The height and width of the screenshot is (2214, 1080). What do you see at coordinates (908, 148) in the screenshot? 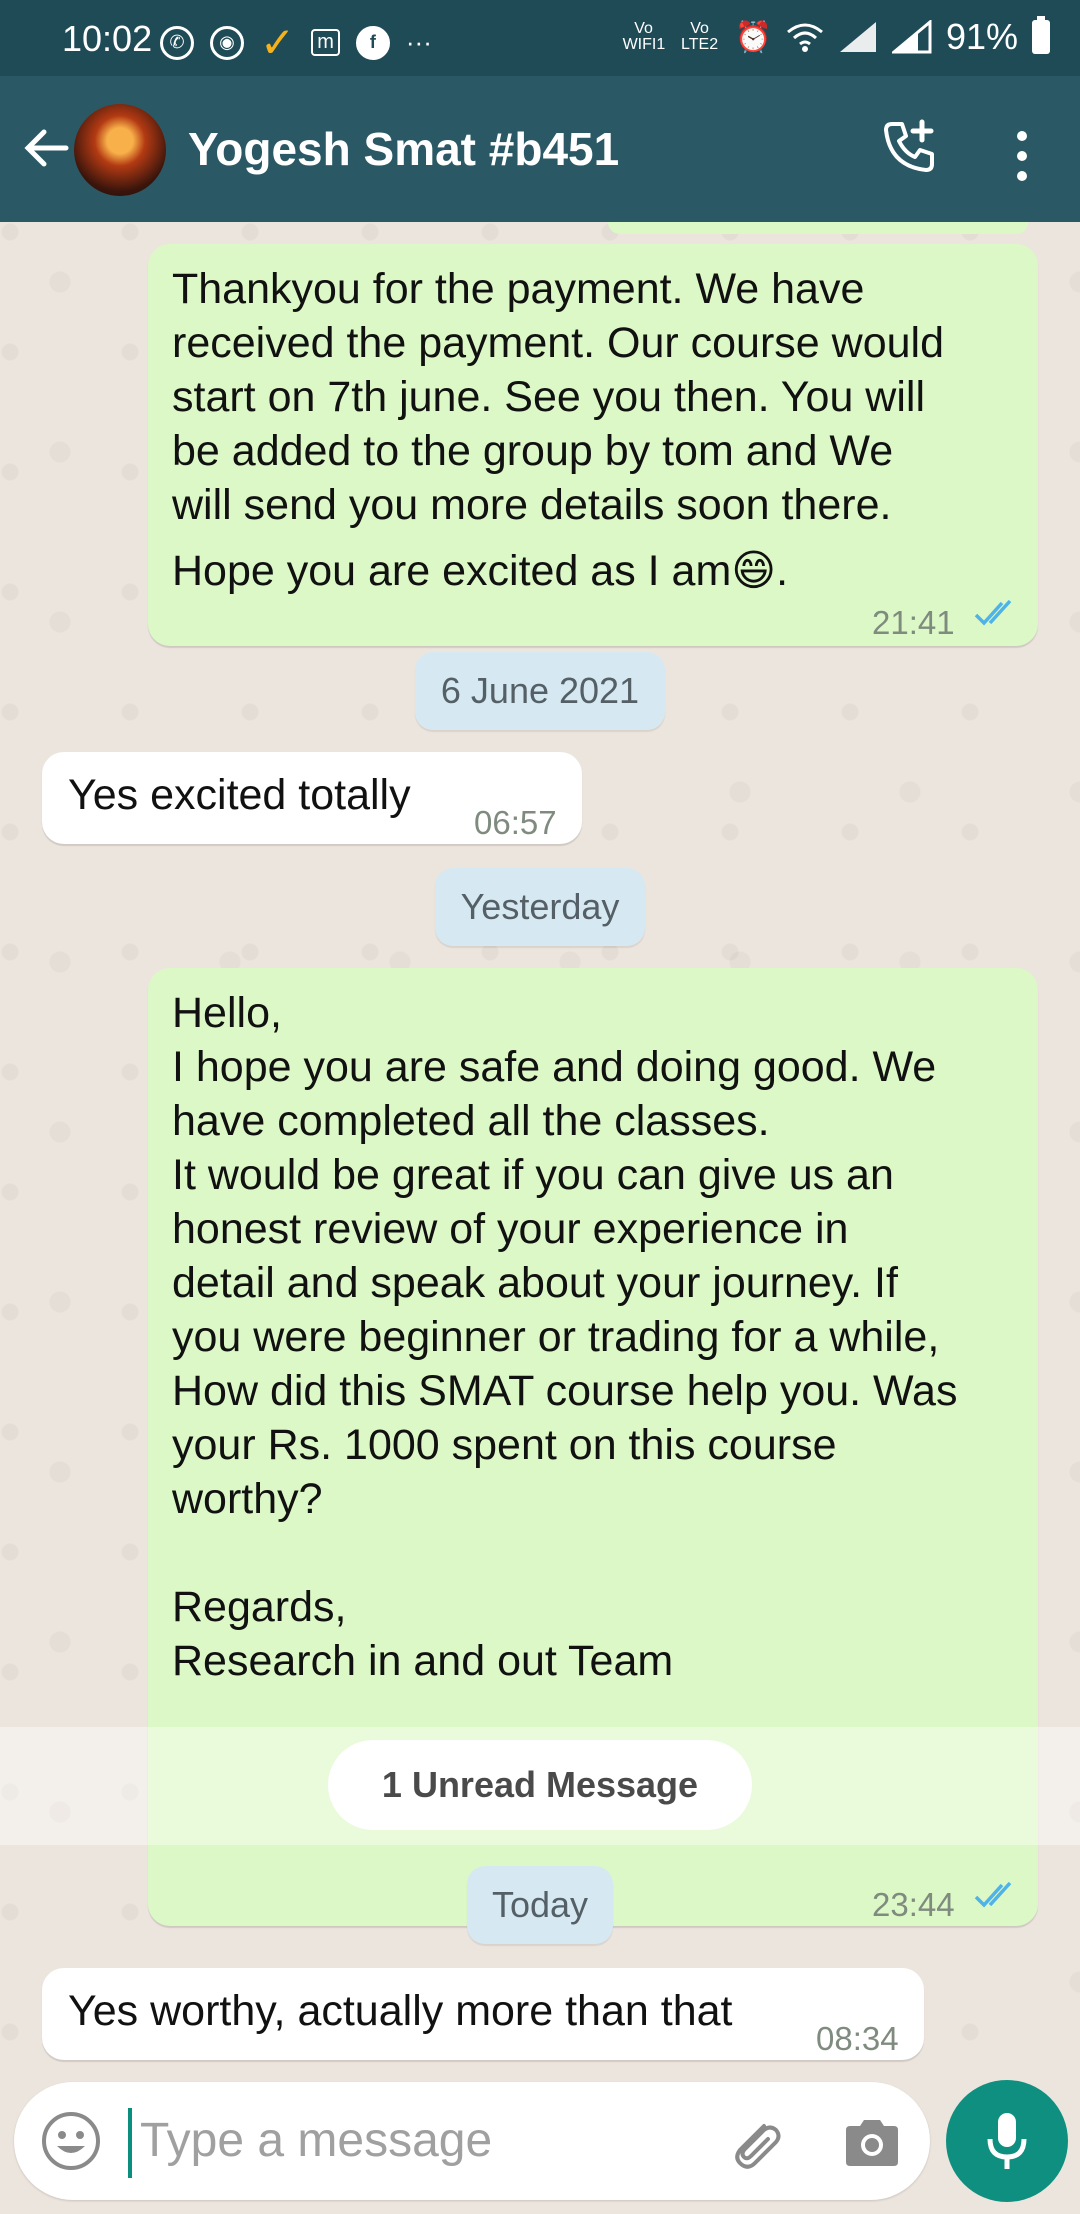
I see `add-call-icon` at bounding box center [908, 148].